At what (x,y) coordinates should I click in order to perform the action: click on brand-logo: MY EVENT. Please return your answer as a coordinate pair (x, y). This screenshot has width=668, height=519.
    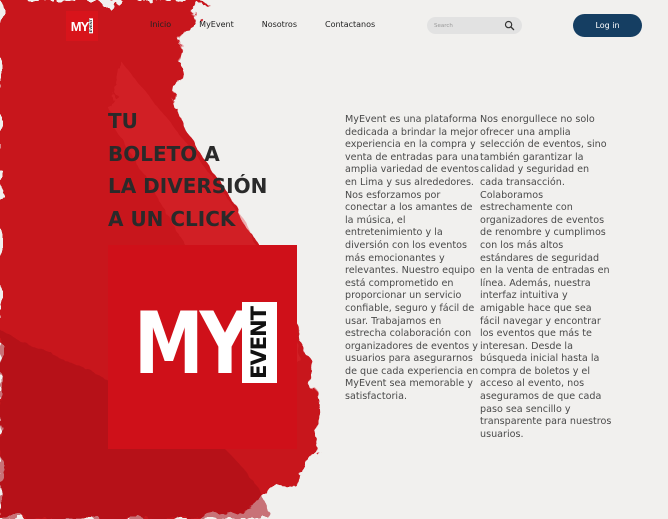
    Looking at the image, I should click on (82, 26).